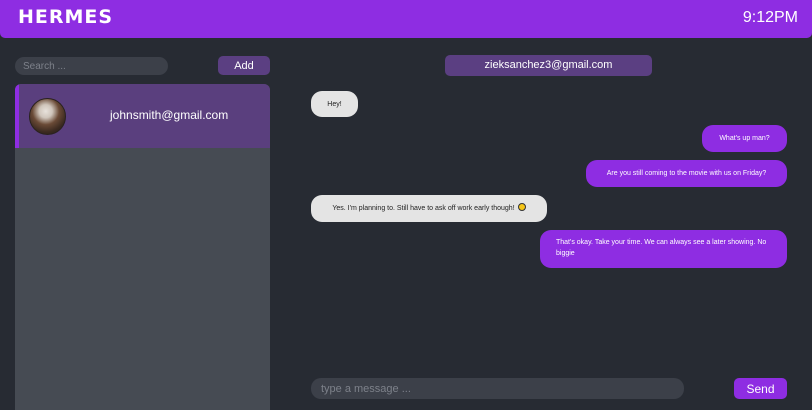 Image resolution: width=812 pixels, height=410 pixels. What do you see at coordinates (497, 388) in the screenshot?
I see `message-input` at bounding box center [497, 388].